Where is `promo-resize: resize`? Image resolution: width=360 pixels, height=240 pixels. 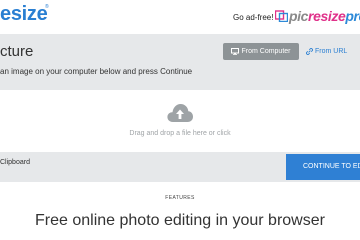 promo-resize: resize is located at coordinates (327, 16).